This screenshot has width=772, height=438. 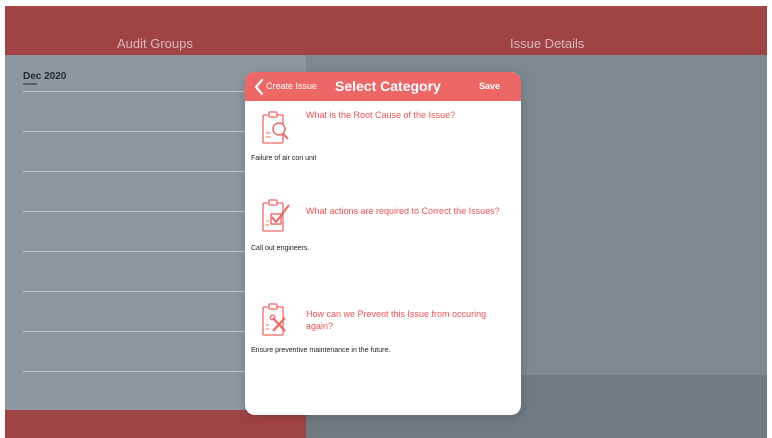 What do you see at coordinates (386, 30) in the screenshot?
I see `top-header: Audit Groups Issue Details` at bounding box center [386, 30].